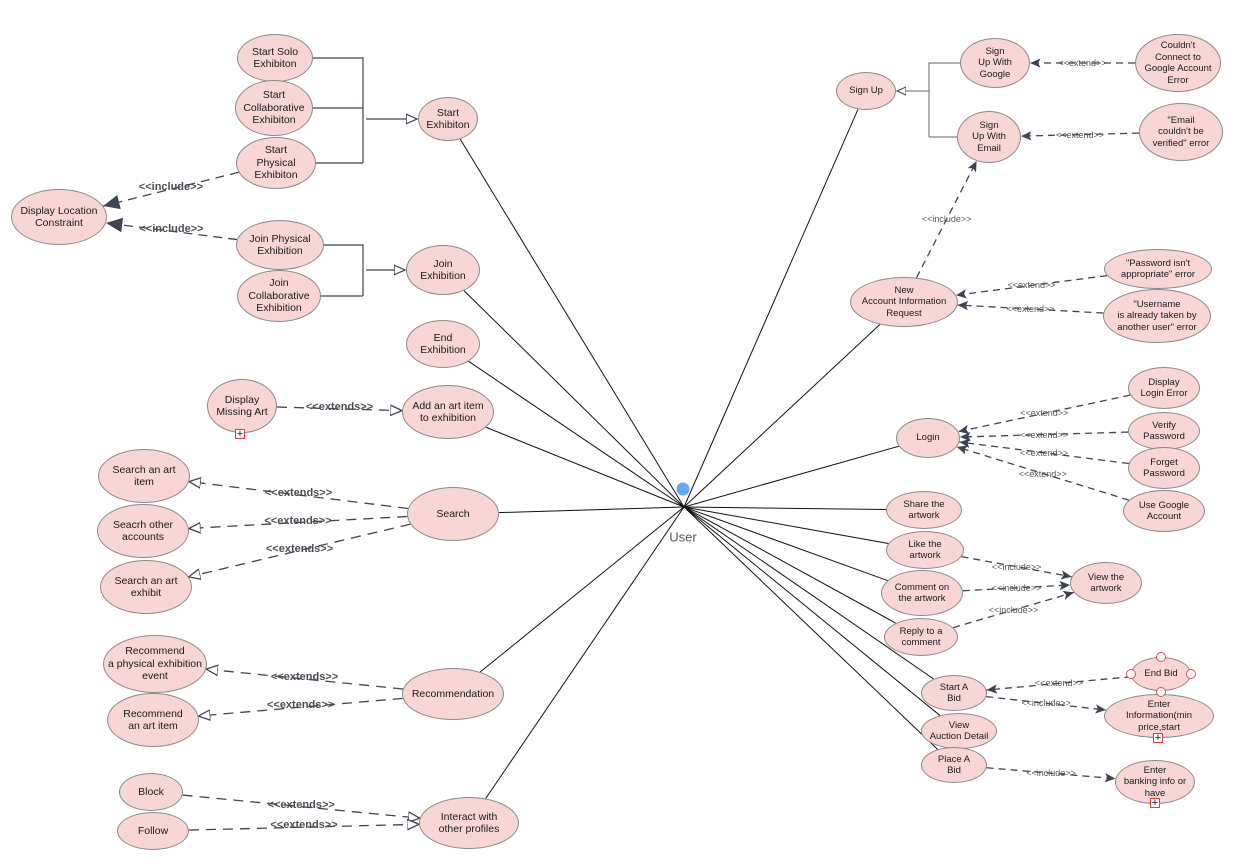  Describe the element at coordinates (144, 476) in the screenshot. I see `use-case-search-art-item: Search an art item` at that location.